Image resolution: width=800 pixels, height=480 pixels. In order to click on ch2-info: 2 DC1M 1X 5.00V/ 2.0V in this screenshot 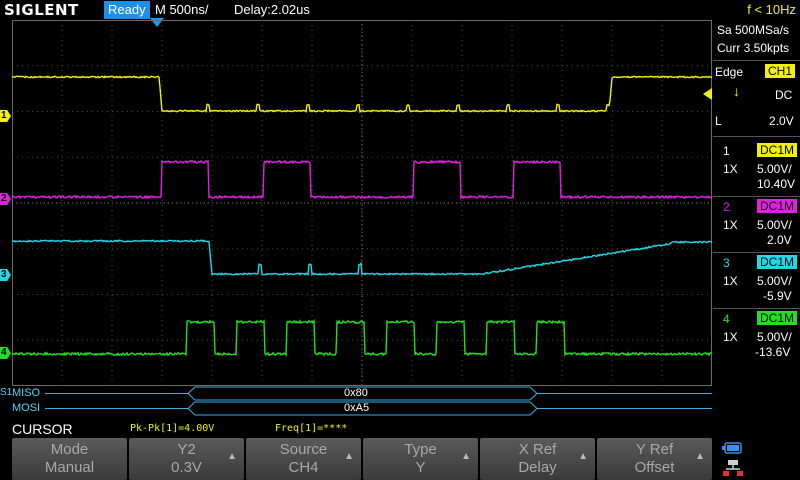, I will do `click(756, 222)`.